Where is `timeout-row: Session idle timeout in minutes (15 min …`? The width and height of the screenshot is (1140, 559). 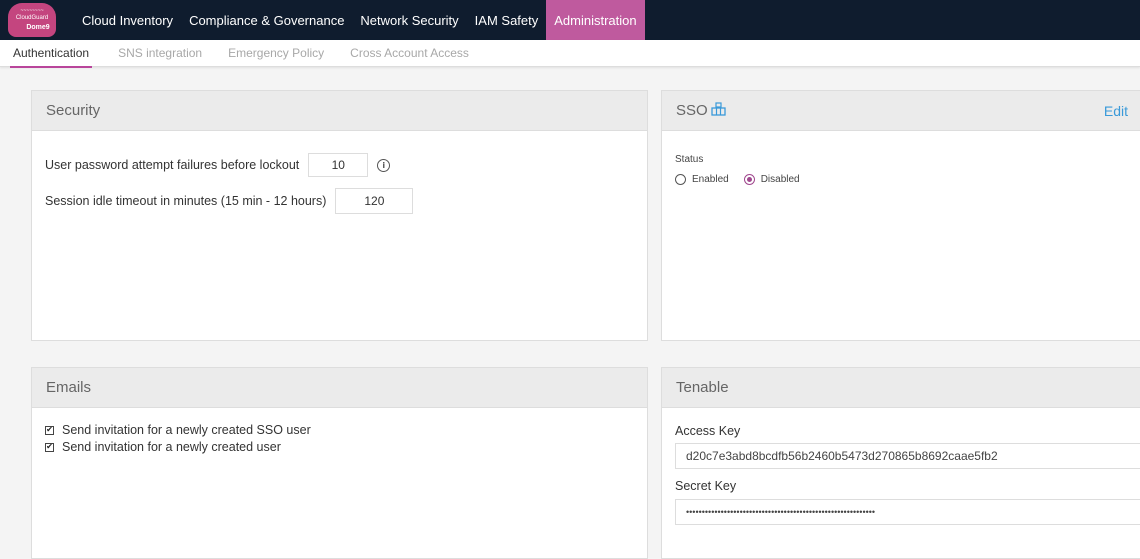 timeout-row: Session idle timeout in minutes (15 min … is located at coordinates (229, 201).